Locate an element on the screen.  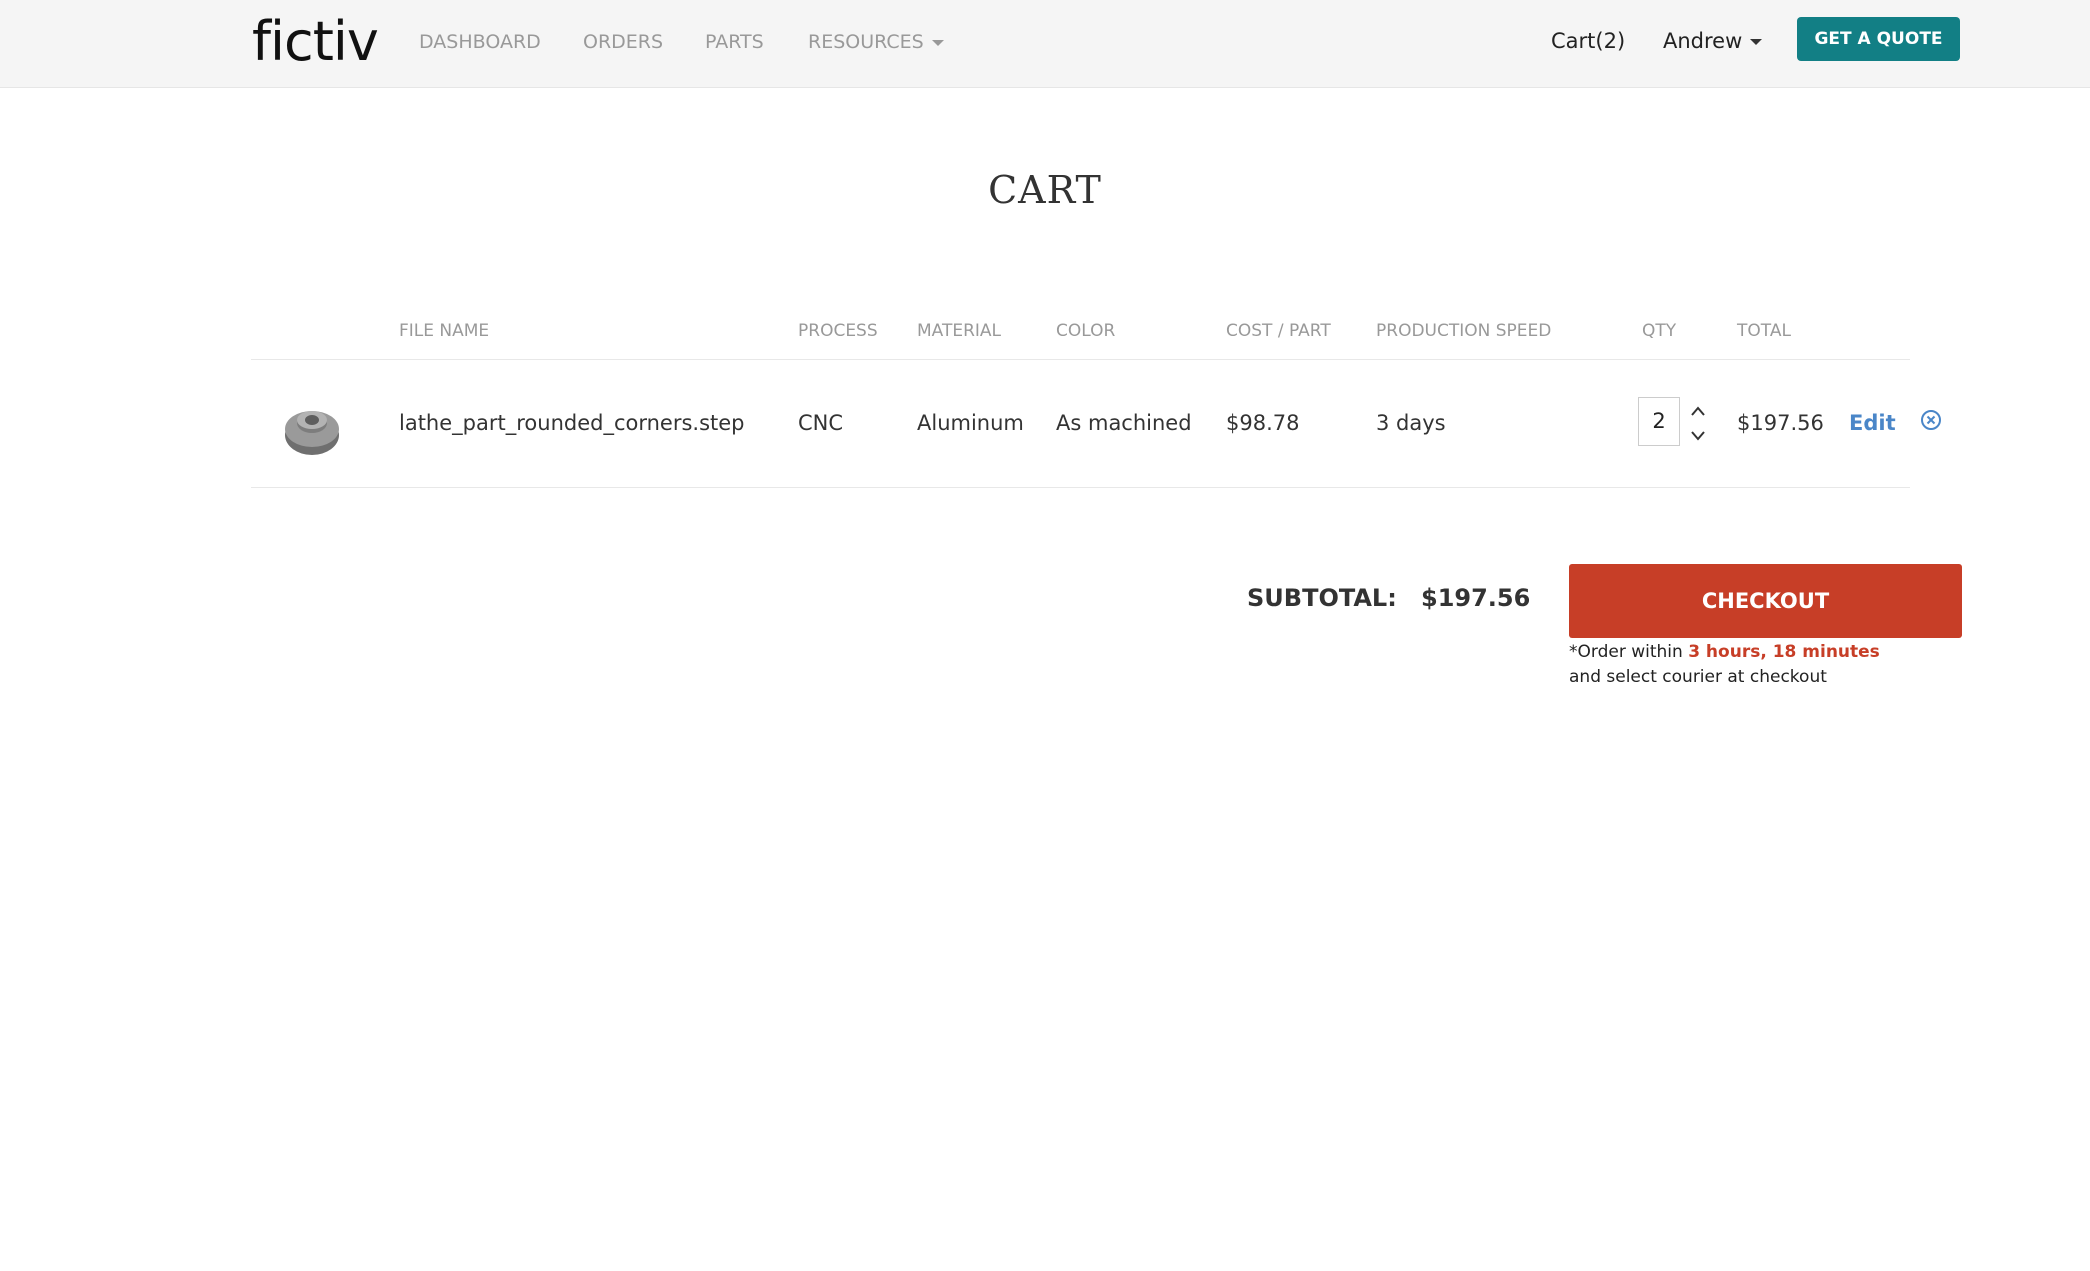
nav-parts: PARTS is located at coordinates (734, 42).